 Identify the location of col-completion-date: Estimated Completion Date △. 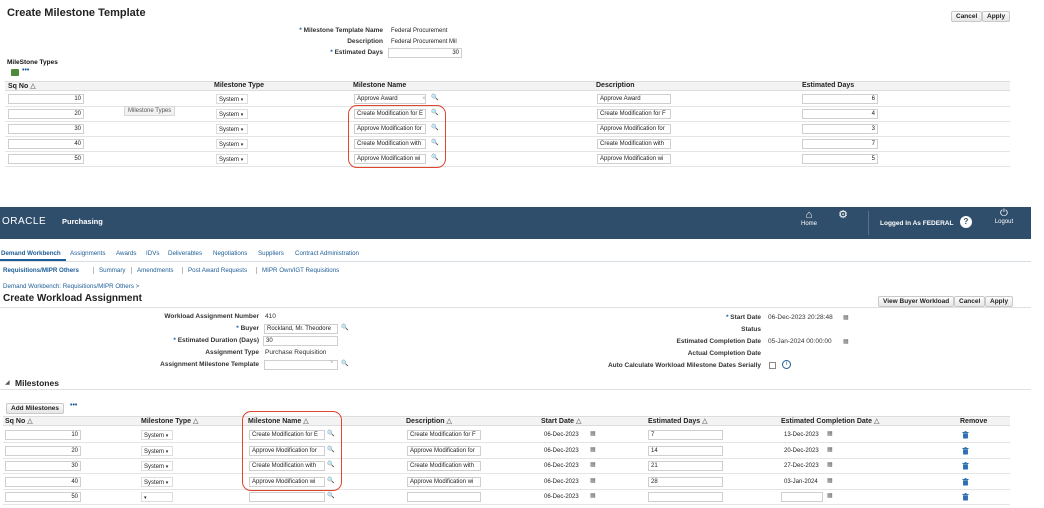
(830, 421).